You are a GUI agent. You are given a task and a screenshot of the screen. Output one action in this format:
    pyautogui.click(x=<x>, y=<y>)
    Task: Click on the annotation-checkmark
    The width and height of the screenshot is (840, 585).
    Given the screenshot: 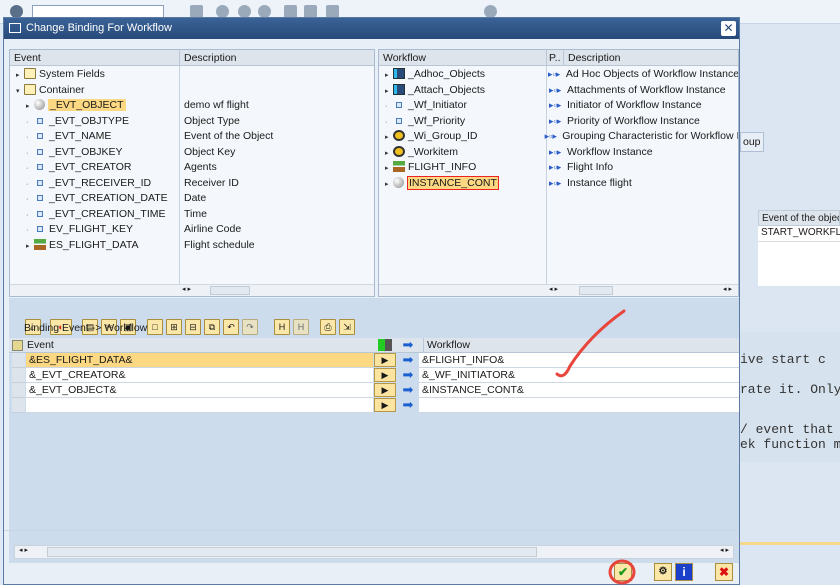 What is the action you would take?
    pyautogui.click(x=590, y=343)
    